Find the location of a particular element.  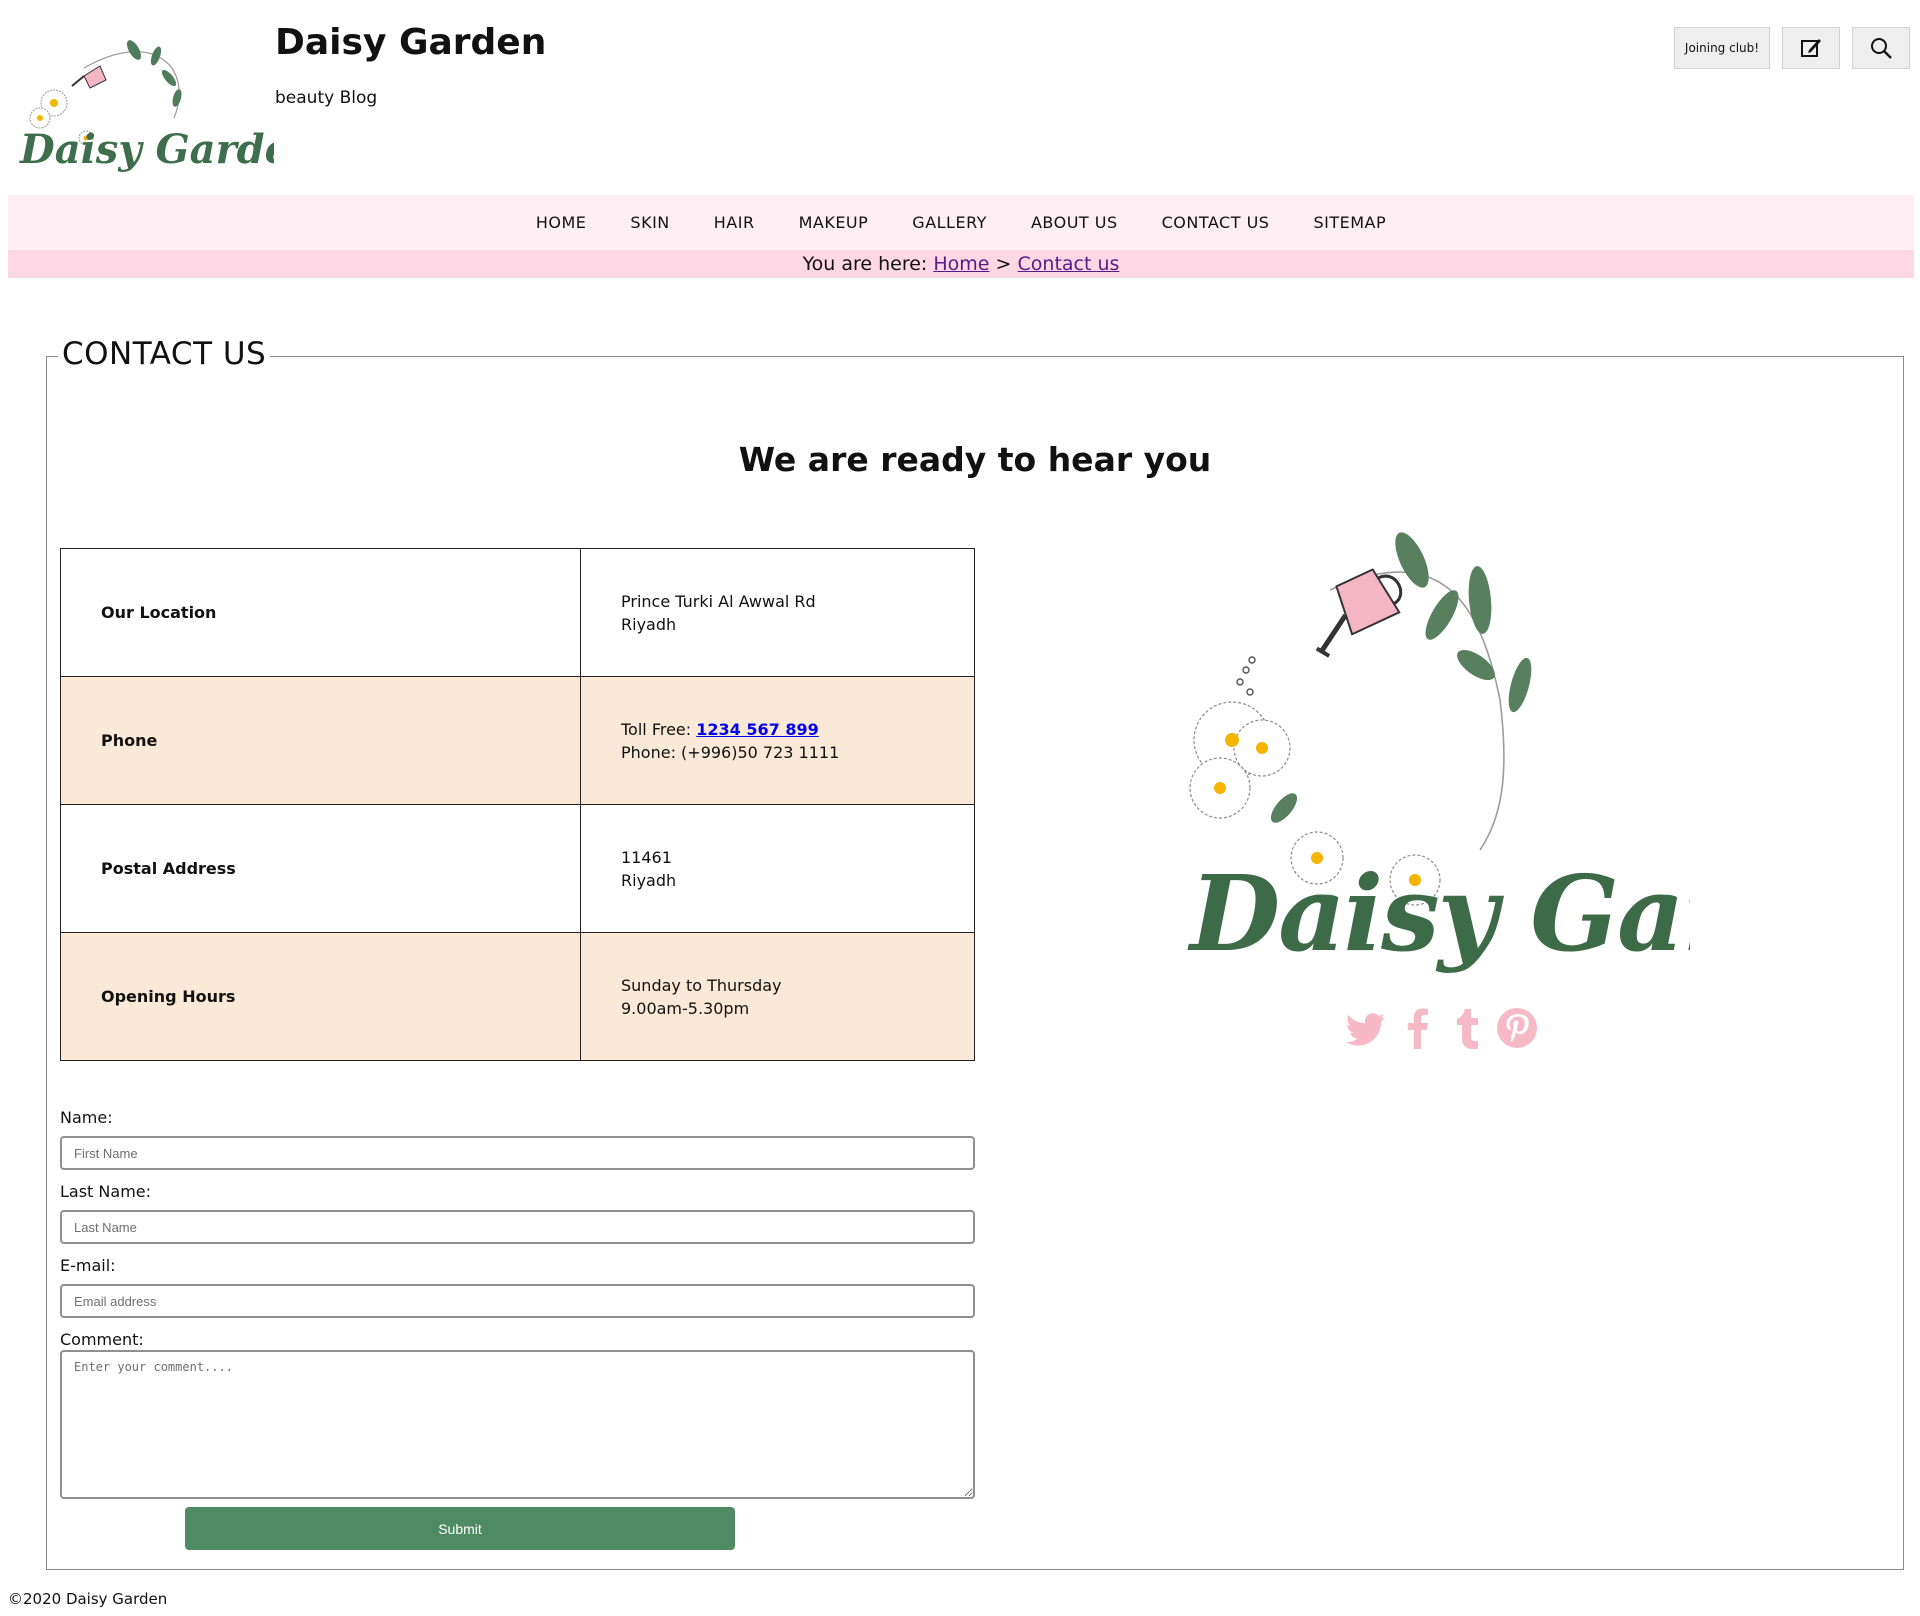

footer-copyright: ©2020 Daisy Garden is located at coordinates (88, 1599).